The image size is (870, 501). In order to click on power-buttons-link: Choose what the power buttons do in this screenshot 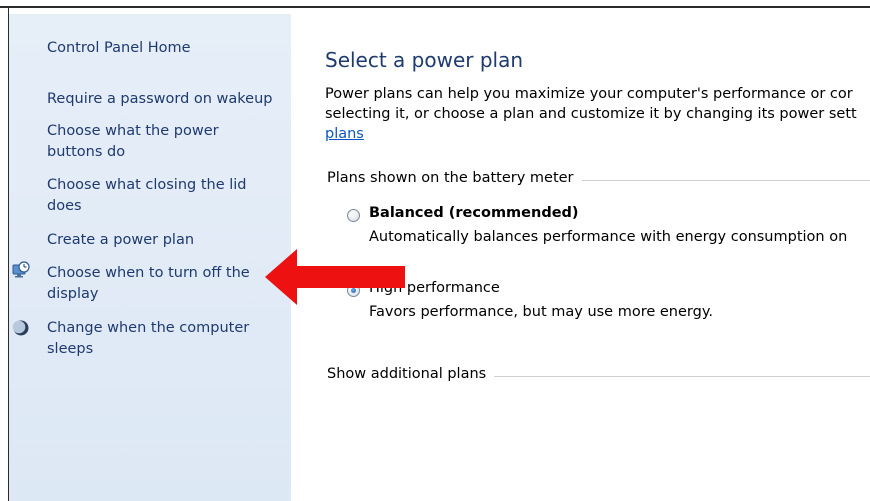, I will do `click(147, 142)`.